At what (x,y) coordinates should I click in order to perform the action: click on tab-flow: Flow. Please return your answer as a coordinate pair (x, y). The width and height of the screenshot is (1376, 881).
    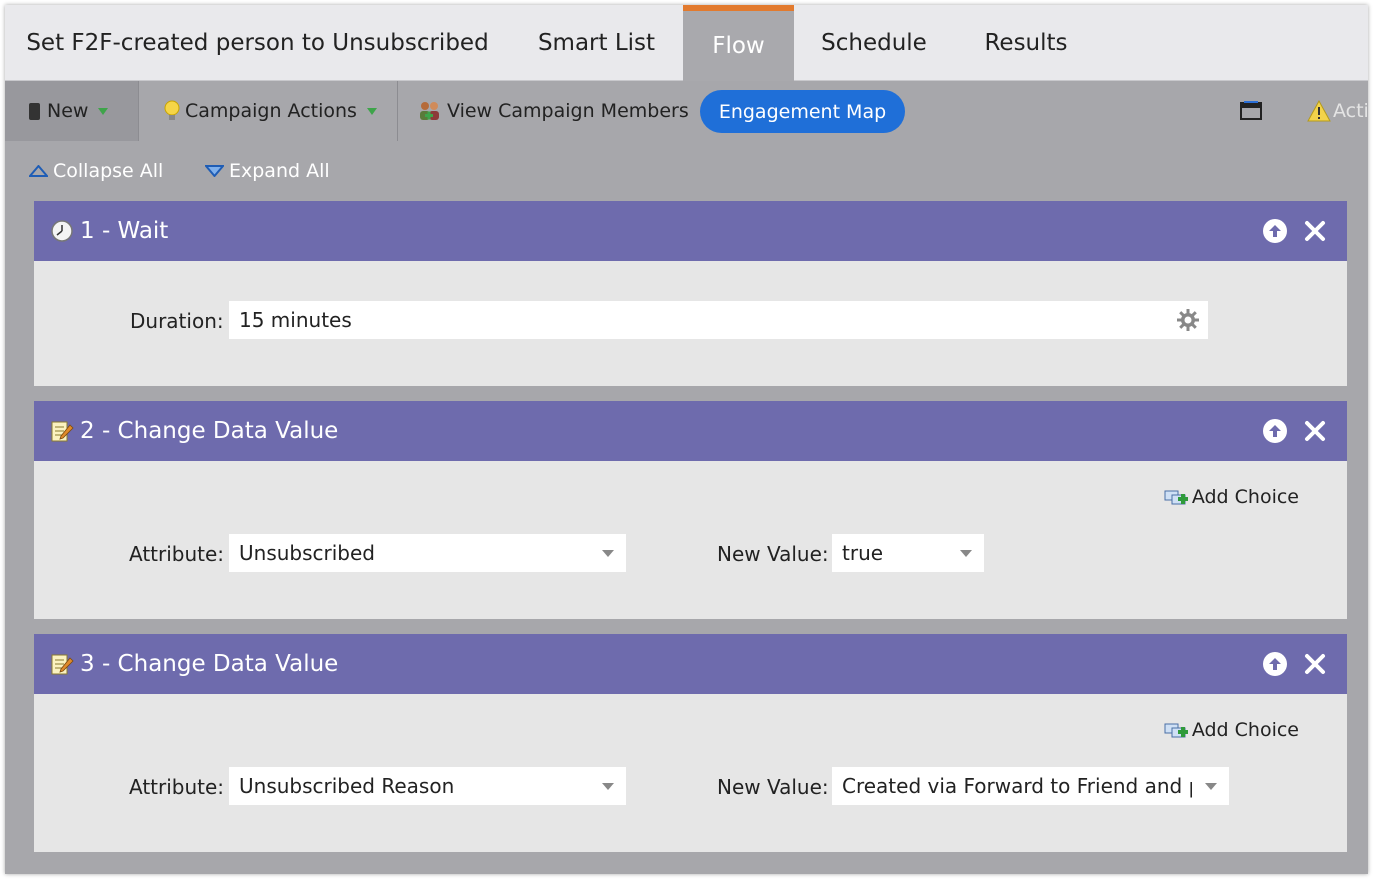
    Looking at the image, I should click on (738, 43).